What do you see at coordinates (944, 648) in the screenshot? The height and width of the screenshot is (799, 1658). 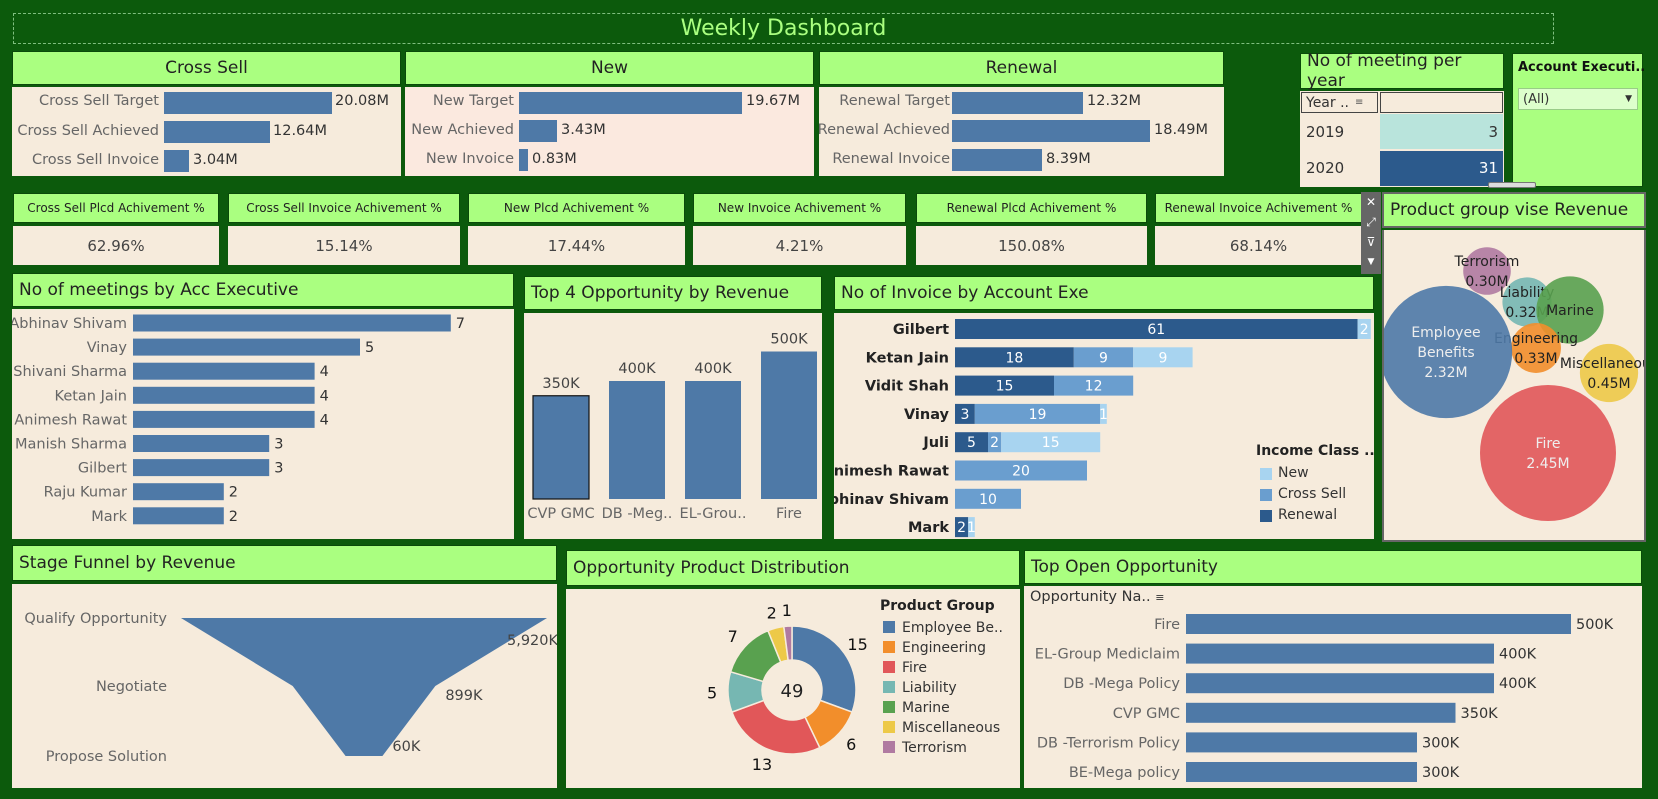 I see `donut-legend-label: Engineering` at bounding box center [944, 648].